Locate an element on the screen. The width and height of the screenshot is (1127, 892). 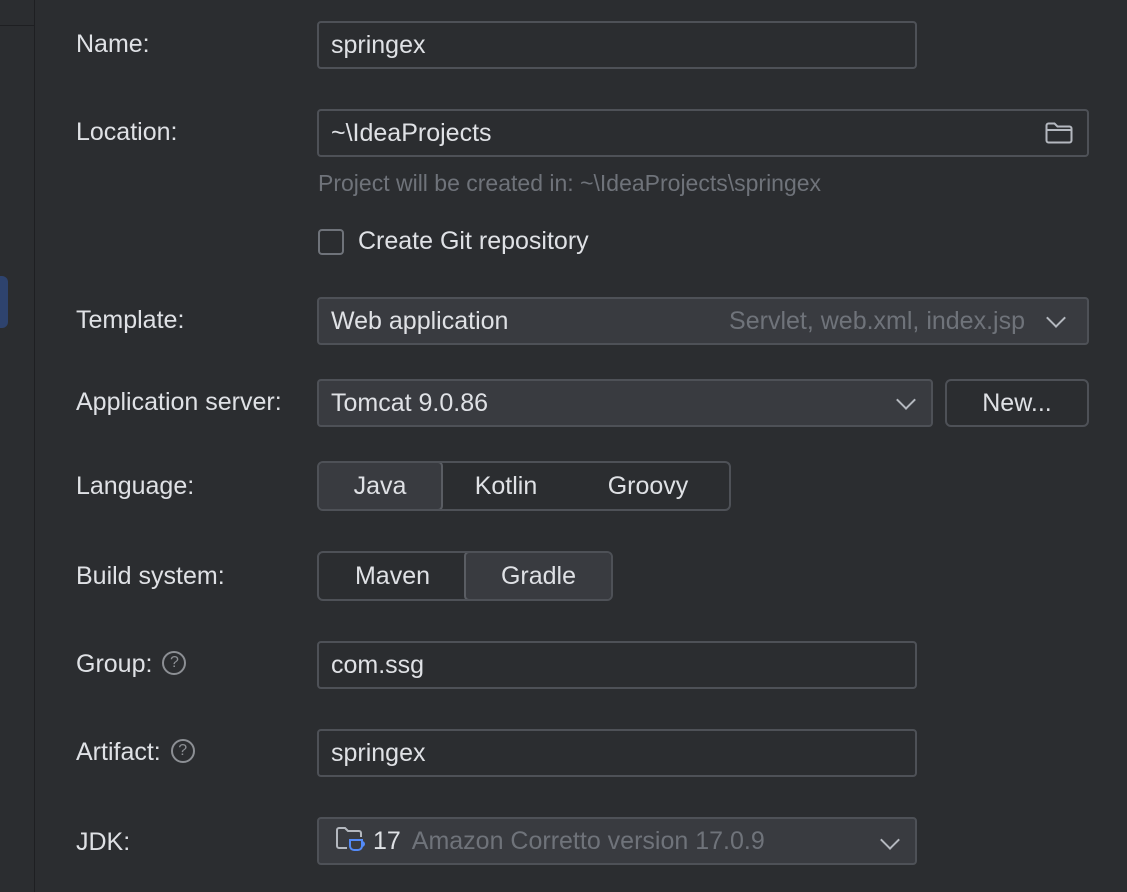
artifact-value: springex is located at coordinates (378, 753).